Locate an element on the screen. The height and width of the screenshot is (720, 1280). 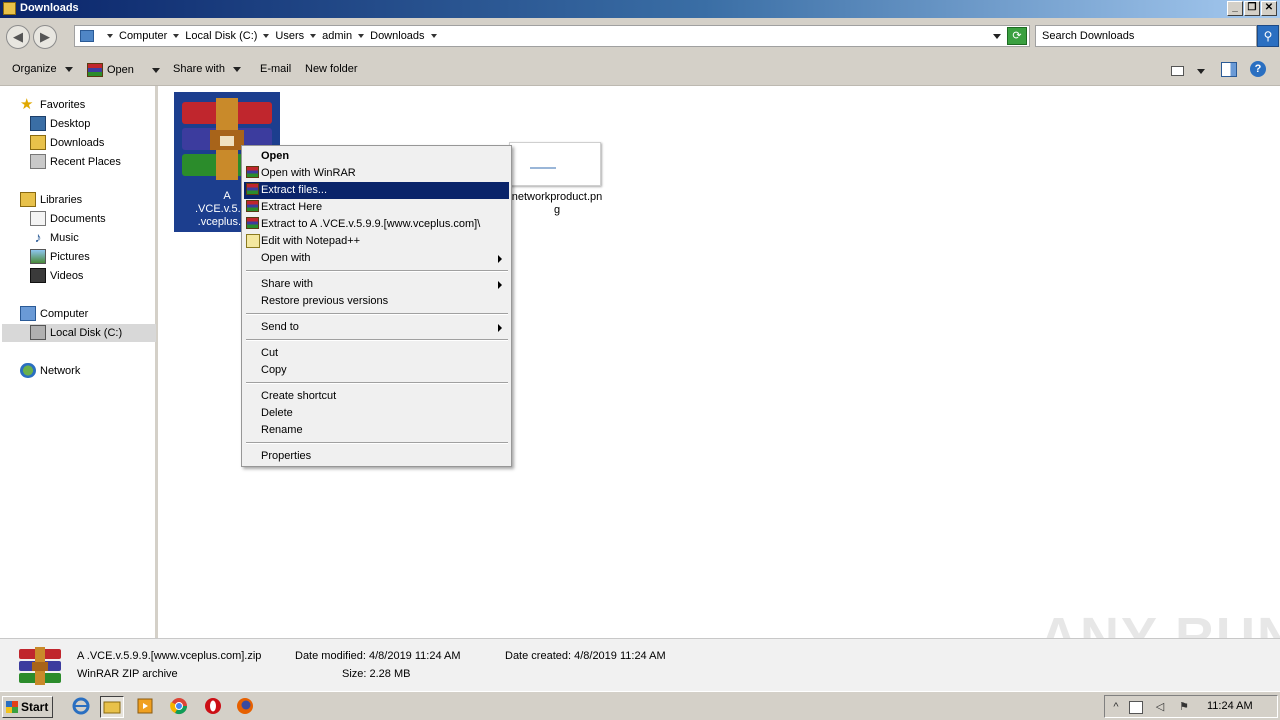
menu-item-cut: Cut is located at coordinates (376, 353).